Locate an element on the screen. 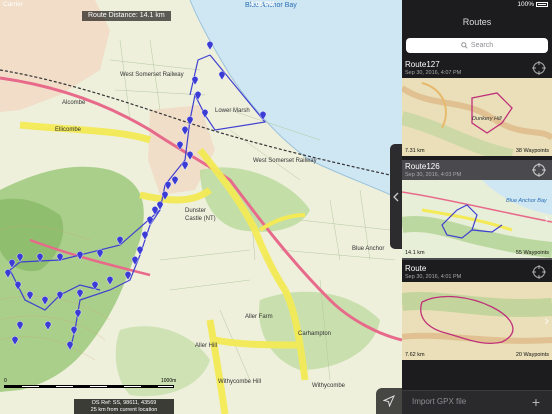 This screenshot has height=414, width=552. route-name: Route126 is located at coordinates (422, 166).